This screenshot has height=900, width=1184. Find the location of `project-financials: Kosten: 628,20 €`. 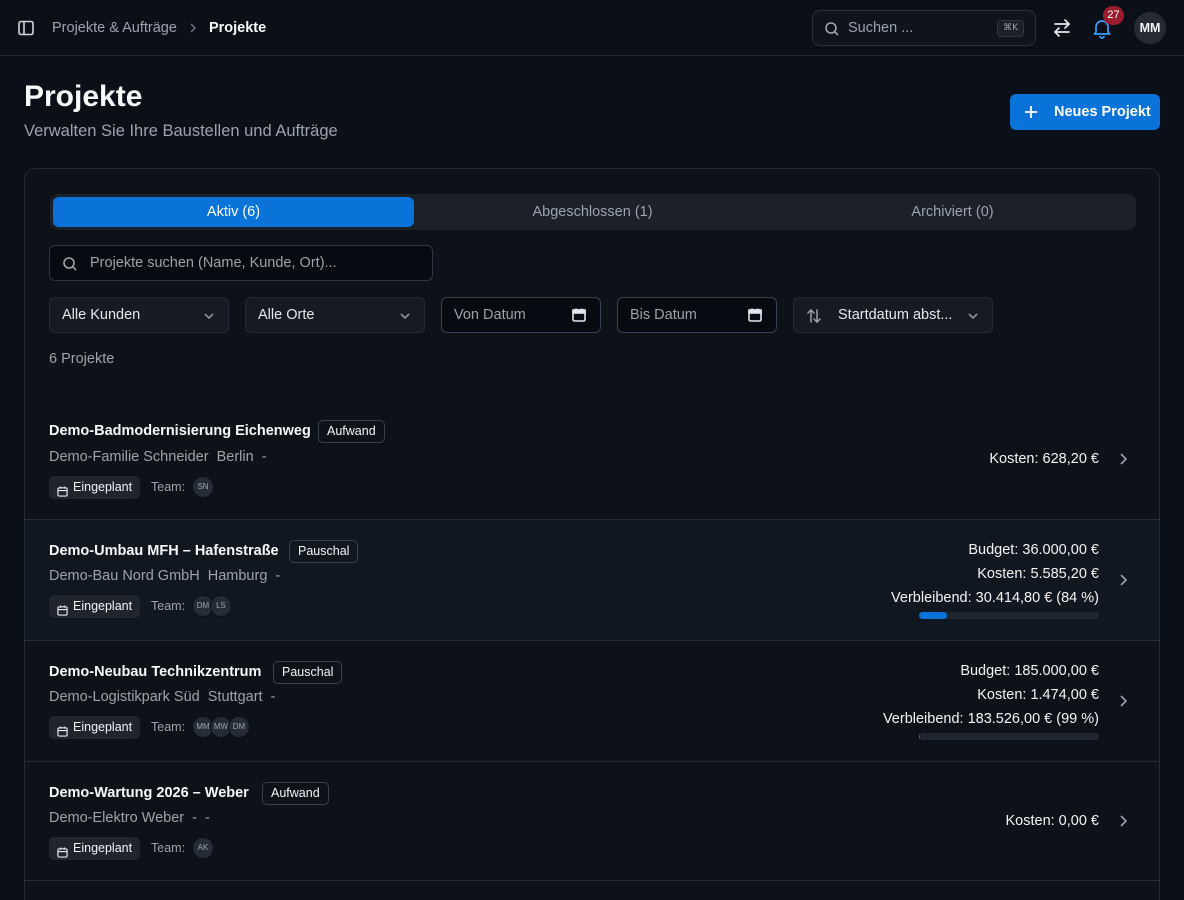

project-financials: Kosten: 628,20 € is located at coordinates (1044, 459).